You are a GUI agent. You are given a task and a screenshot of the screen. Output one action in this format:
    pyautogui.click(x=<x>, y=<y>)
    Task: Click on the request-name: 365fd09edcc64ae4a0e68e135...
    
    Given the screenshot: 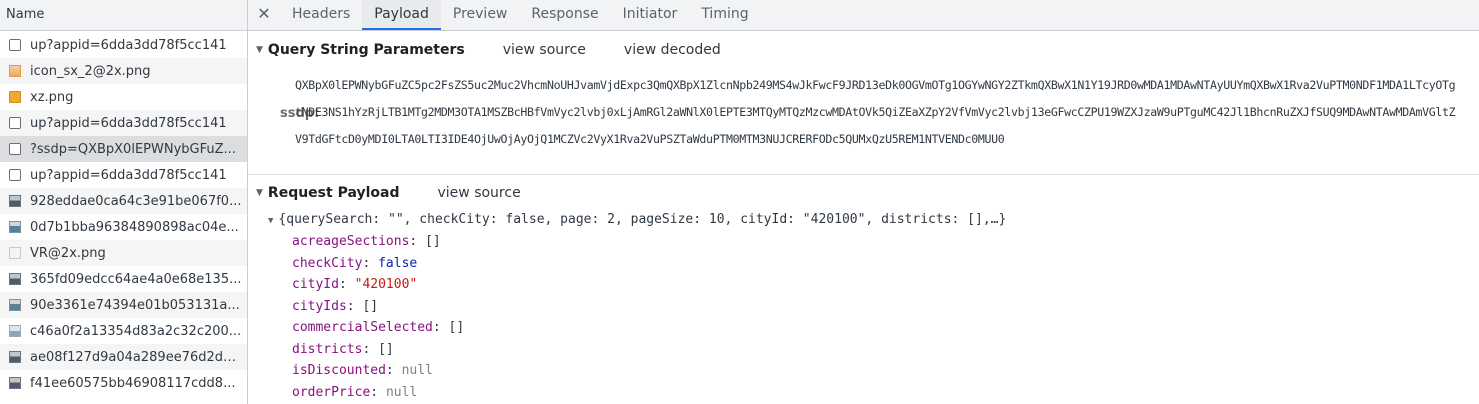 What is the action you would take?
    pyautogui.click(x=136, y=279)
    